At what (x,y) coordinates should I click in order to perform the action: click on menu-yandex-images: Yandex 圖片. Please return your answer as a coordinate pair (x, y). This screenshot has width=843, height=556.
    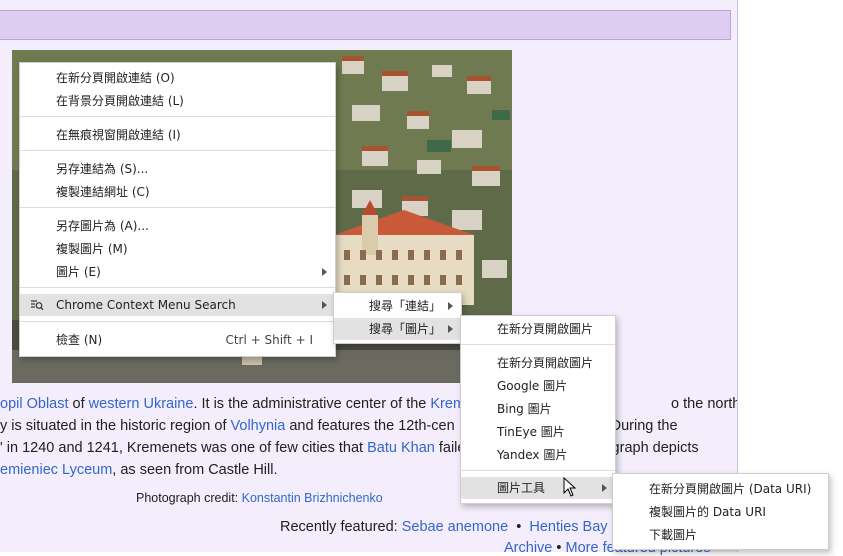
    Looking at the image, I should click on (538, 455).